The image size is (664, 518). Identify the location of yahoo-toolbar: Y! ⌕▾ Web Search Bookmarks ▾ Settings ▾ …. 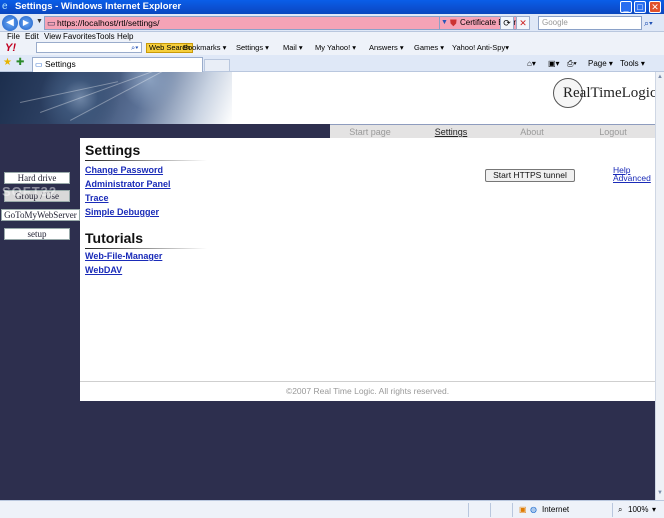
(332, 48).